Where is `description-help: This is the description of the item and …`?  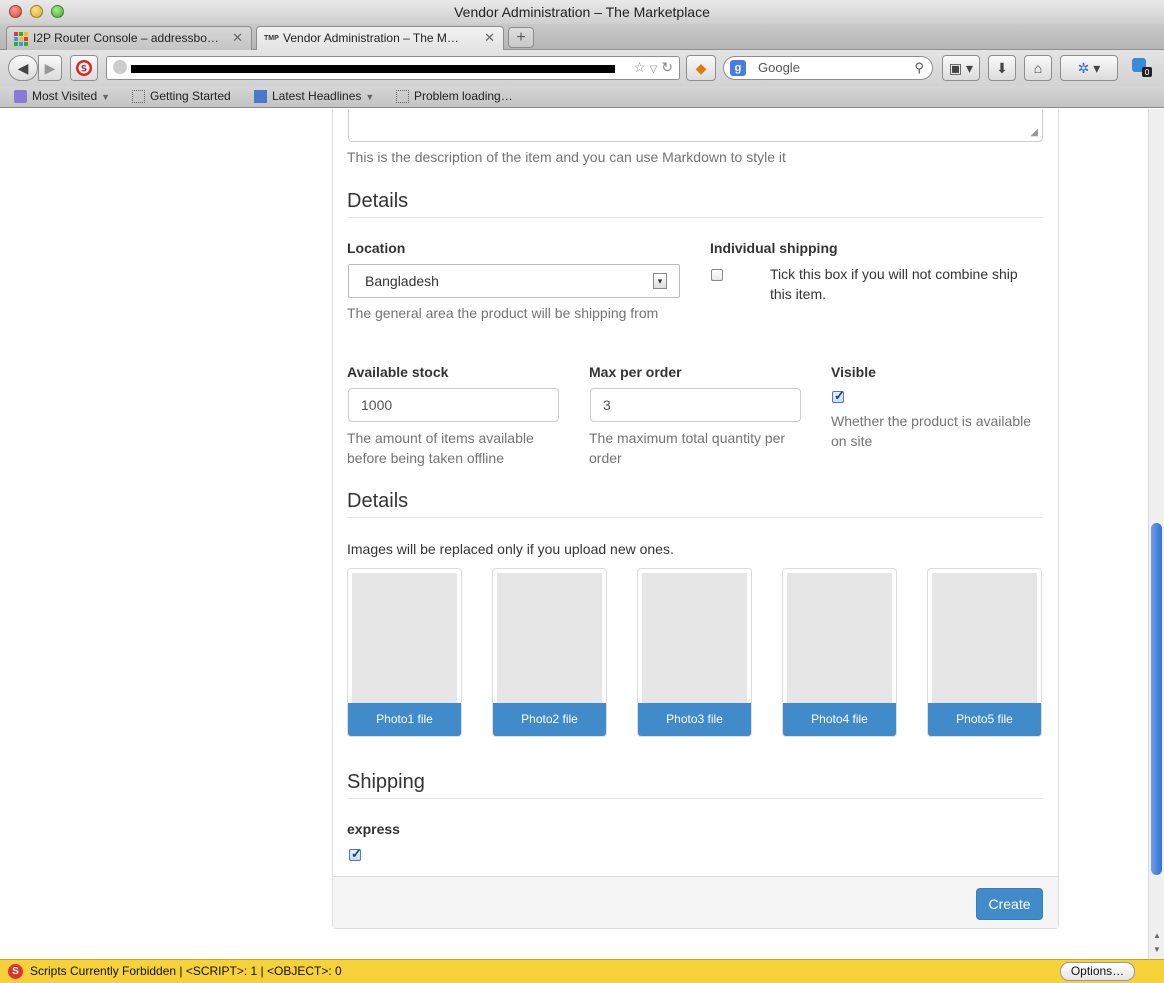
description-help: This is the description of the item and … is located at coordinates (566, 157).